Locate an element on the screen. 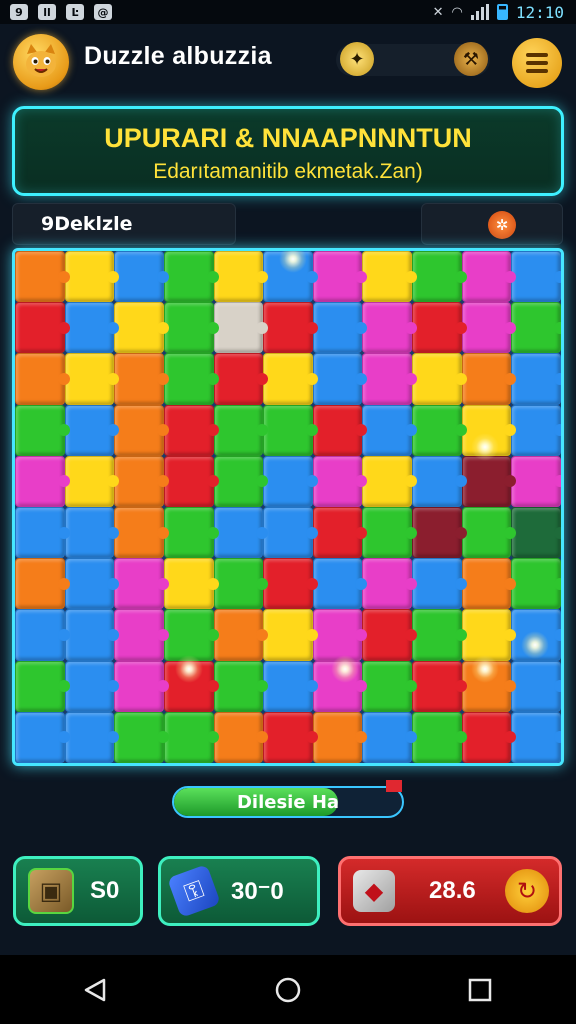 This screenshot has width=576, height=1024. lightbulb-icon: ✦ is located at coordinates (357, 59).